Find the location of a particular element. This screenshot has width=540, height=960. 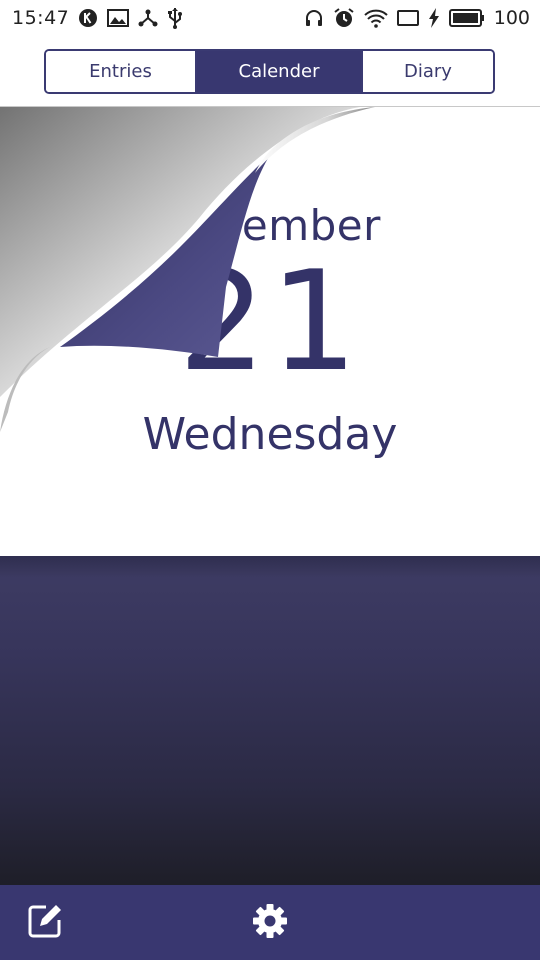

image-icon is located at coordinates (118, 18).